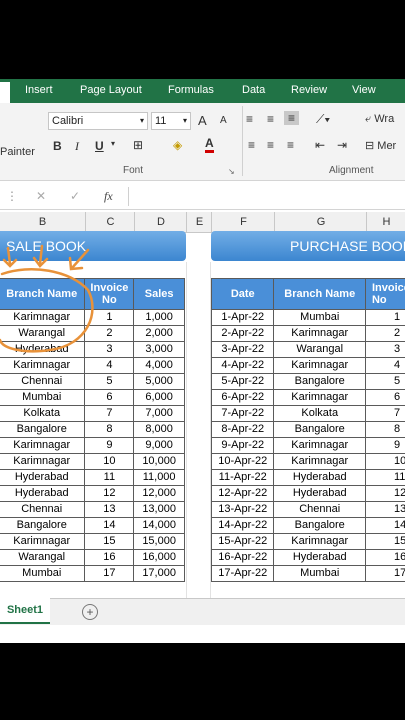 The image size is (405, 720). What do you see at coordinates (384, 365) in the screenshot?
I see `table-cell: 4` at bounding box center [384, 365].